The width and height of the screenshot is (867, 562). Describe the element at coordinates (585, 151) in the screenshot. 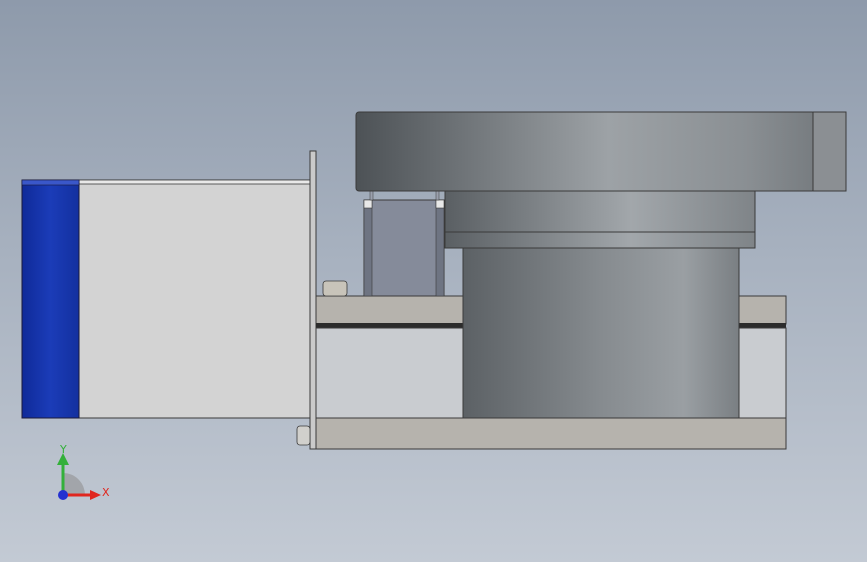

I see `turntable-top` at that location.